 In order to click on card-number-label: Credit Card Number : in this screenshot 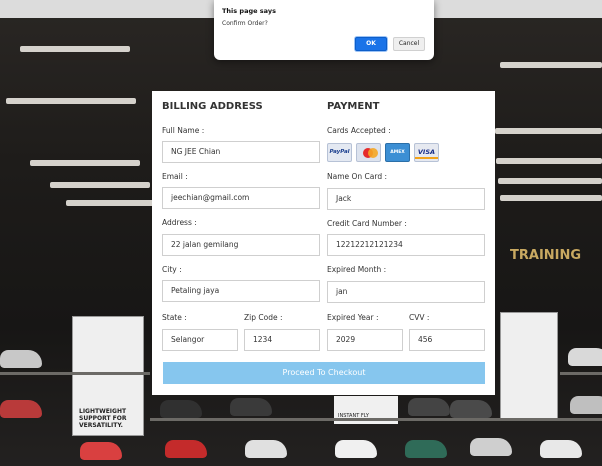, I will do `click(367, 223)`.